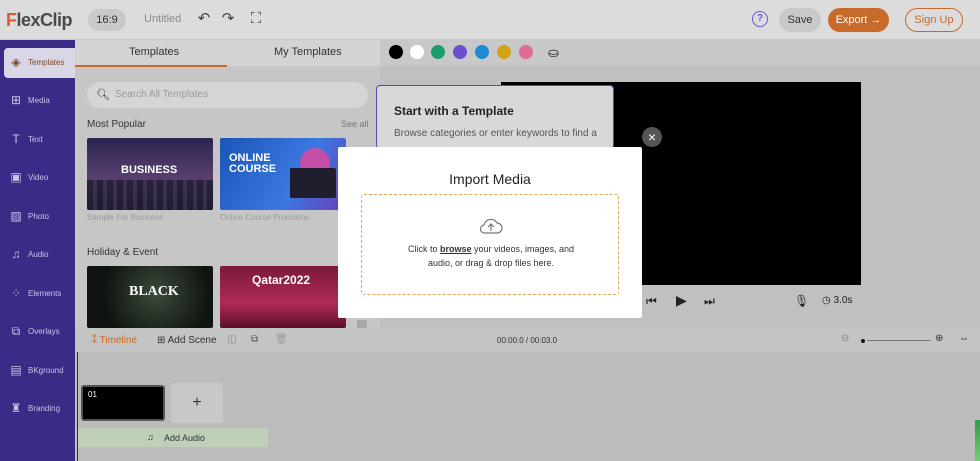 This screenshot has height=461, width=980. Describe the element at coordinates (154, 52) in the screenshot. I see `tab-templates: Templates` at that location.